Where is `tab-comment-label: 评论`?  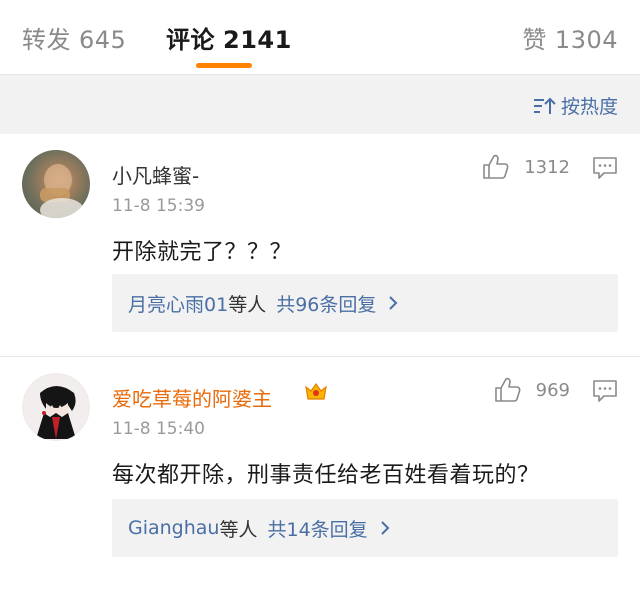 tab-comment-label: 评论 is located at coordinates (190, 40).